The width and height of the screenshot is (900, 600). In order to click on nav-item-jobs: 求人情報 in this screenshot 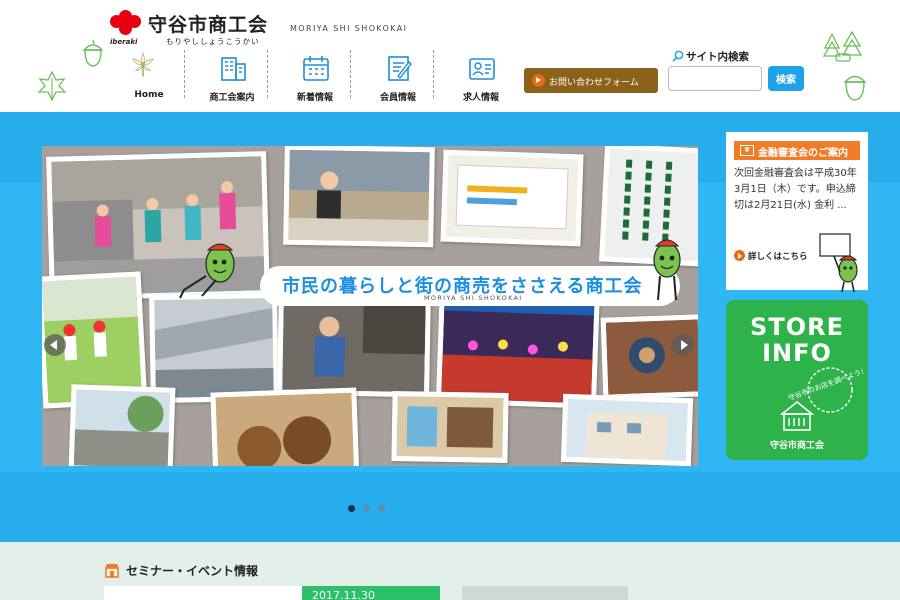, I will do `click(481, 76)`.